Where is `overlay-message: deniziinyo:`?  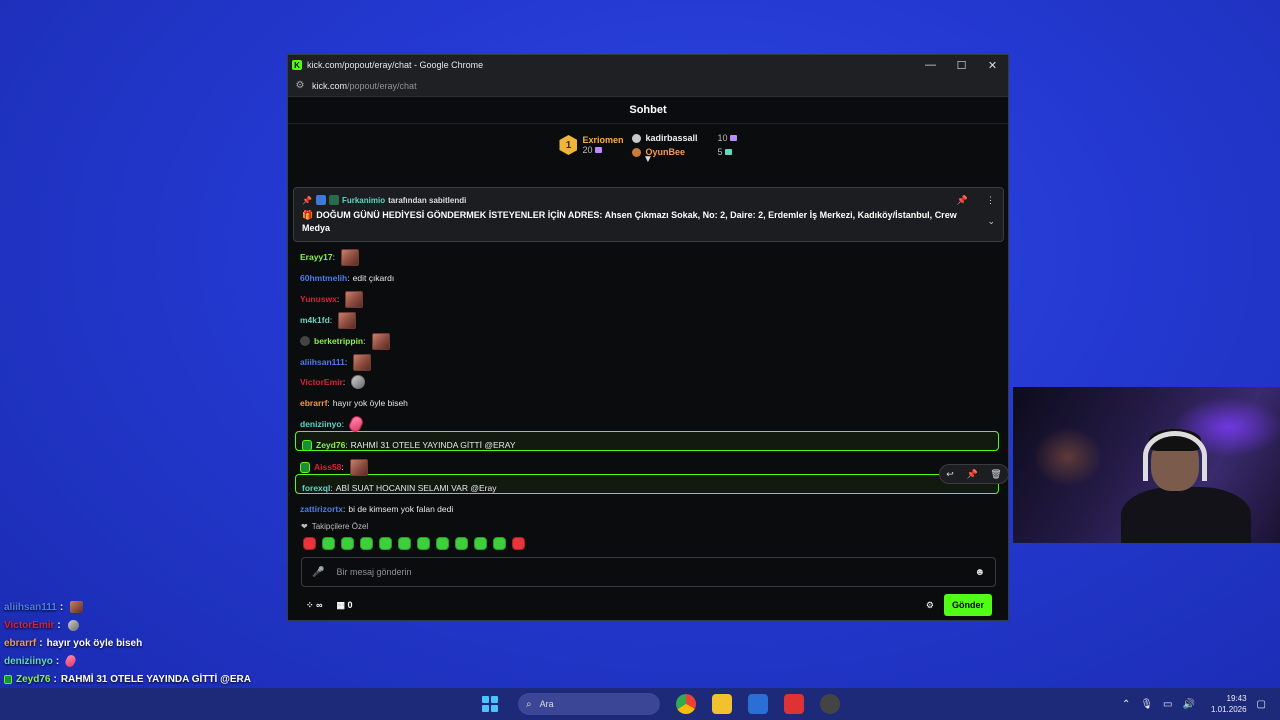 overlay-message: deniziinyo: is located at coordinates (127, 661).